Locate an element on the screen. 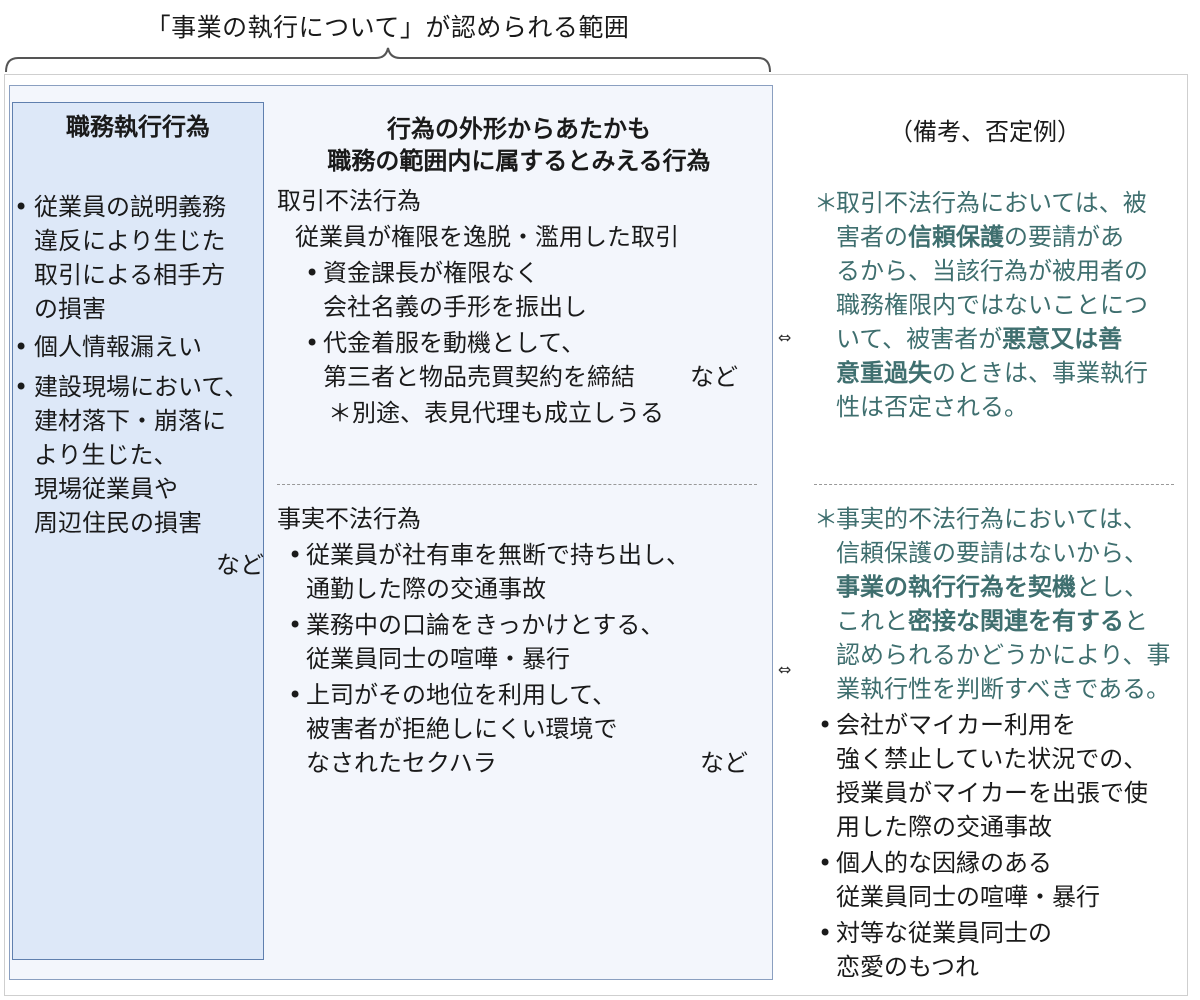 The image size is (1200, 1000). appearance-heading-line2: 職務の範囲内に属するとみえる行為 is located at coordinates (519, 161).